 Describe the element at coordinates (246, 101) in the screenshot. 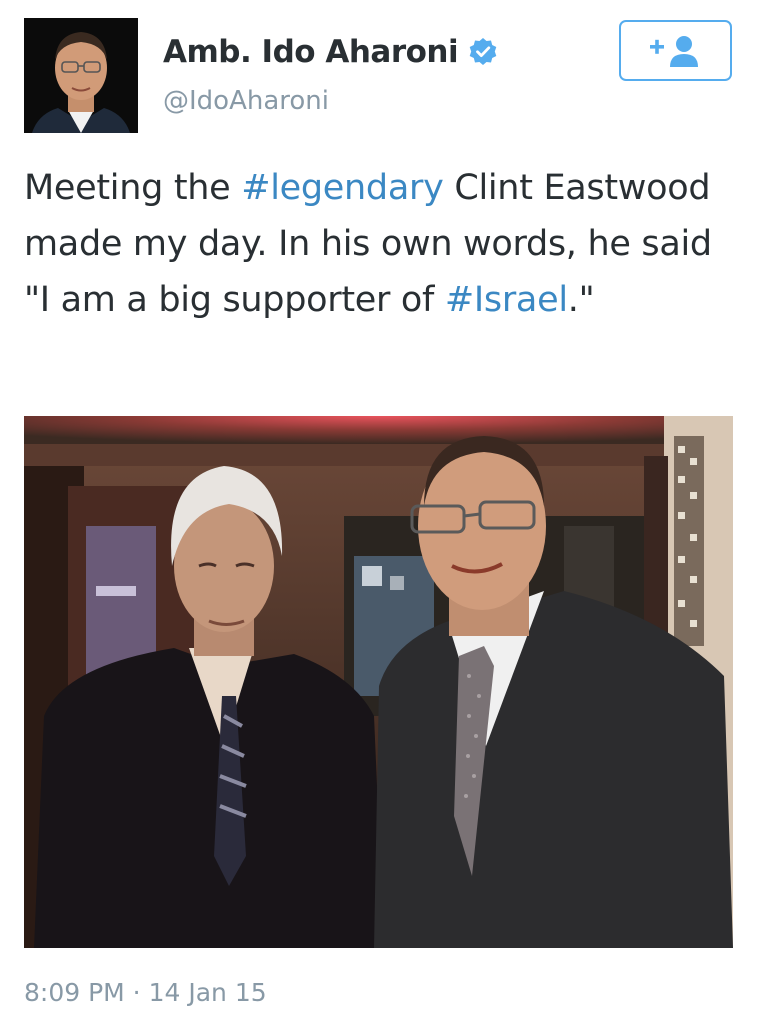

I see `author-handle: @IdoAharoni` at that location.